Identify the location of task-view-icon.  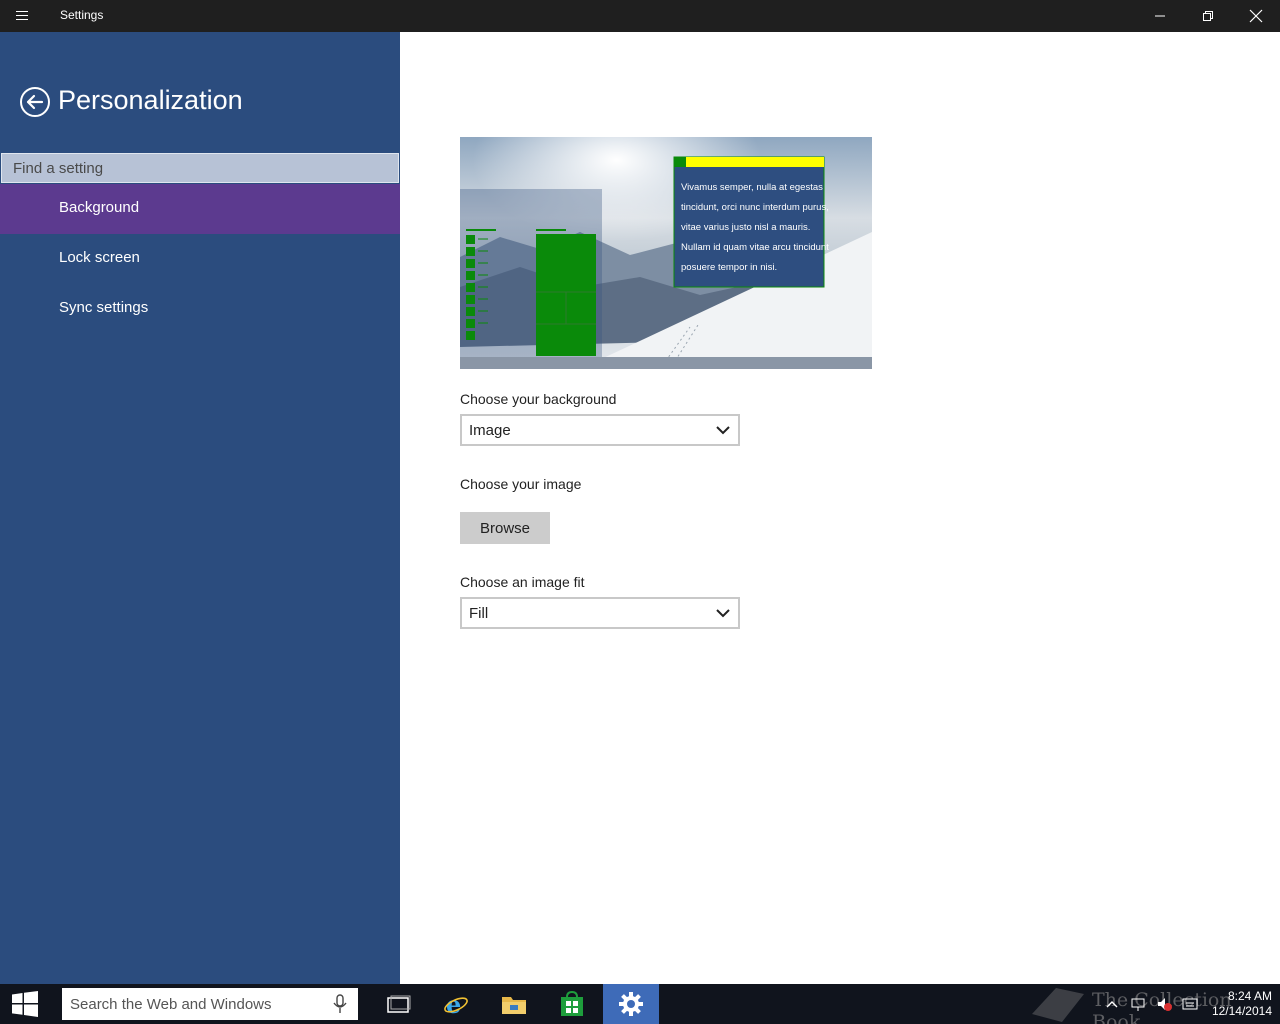
(399, 1004).